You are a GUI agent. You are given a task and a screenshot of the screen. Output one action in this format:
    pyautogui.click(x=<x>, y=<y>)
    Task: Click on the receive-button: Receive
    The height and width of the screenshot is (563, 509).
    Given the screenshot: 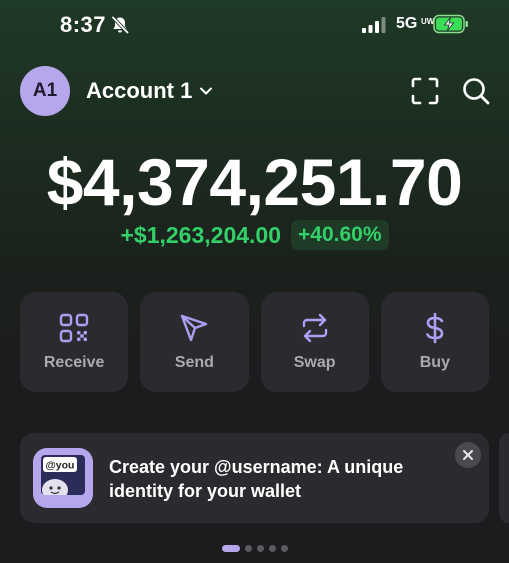 What is the action you would take?
    pyautogui.click(x=74, y=342)
    